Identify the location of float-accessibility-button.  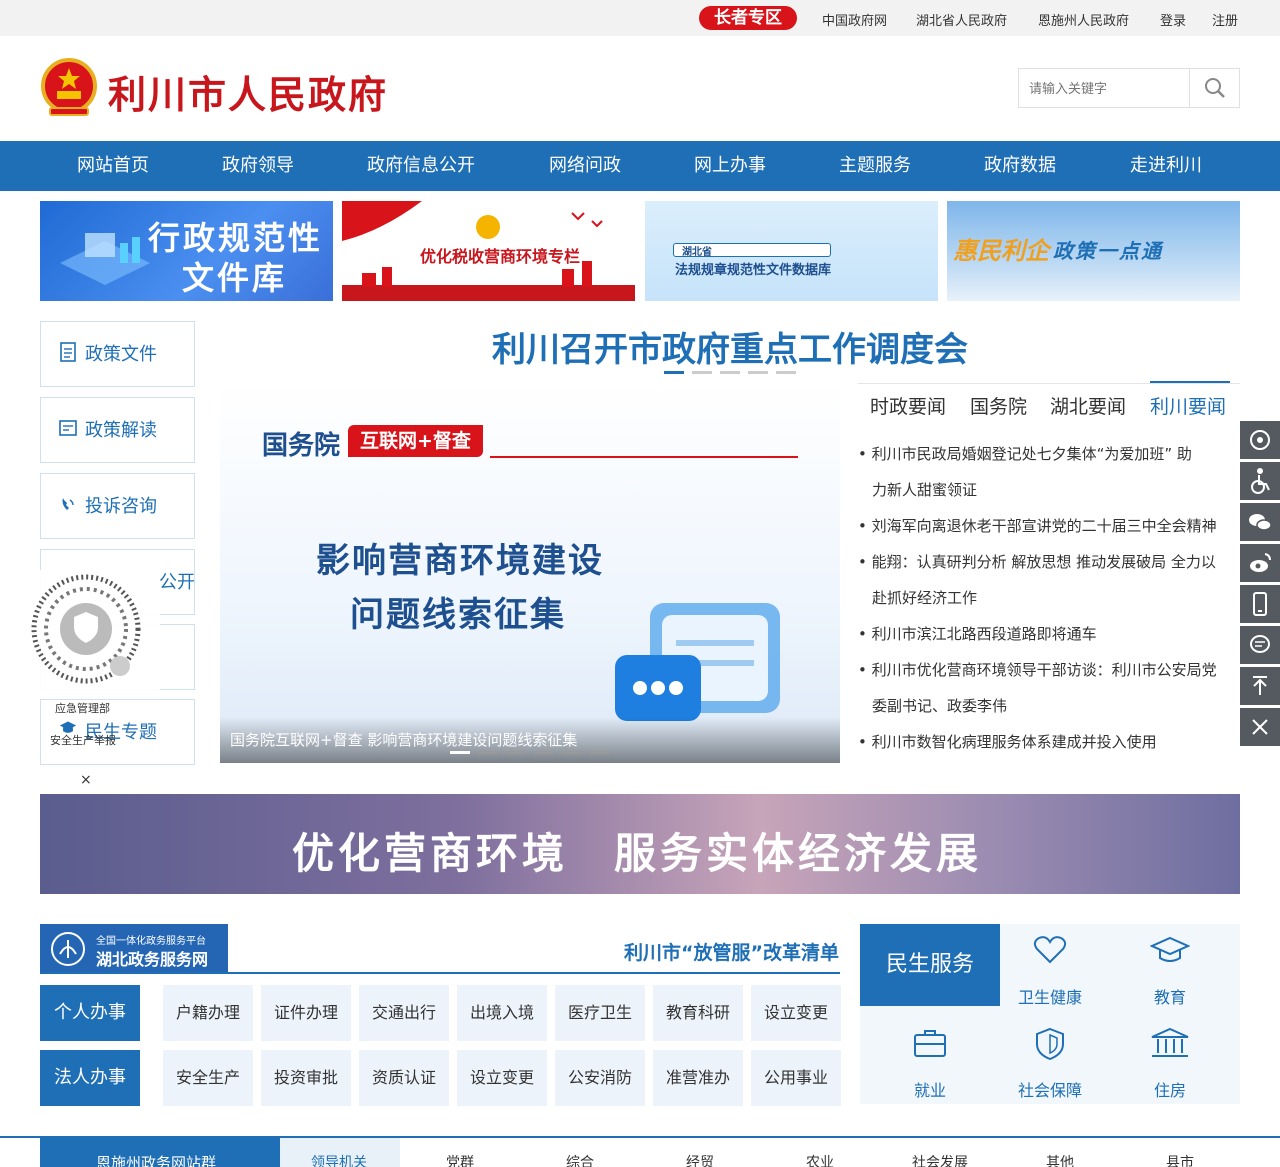
(1260, 481).